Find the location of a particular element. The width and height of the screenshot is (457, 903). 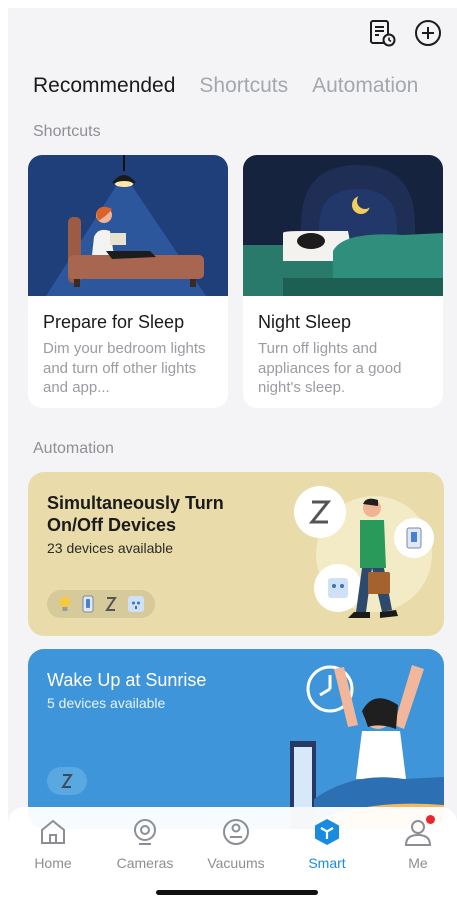

automation-section-label: Automation is located at coordinates (73, 448).